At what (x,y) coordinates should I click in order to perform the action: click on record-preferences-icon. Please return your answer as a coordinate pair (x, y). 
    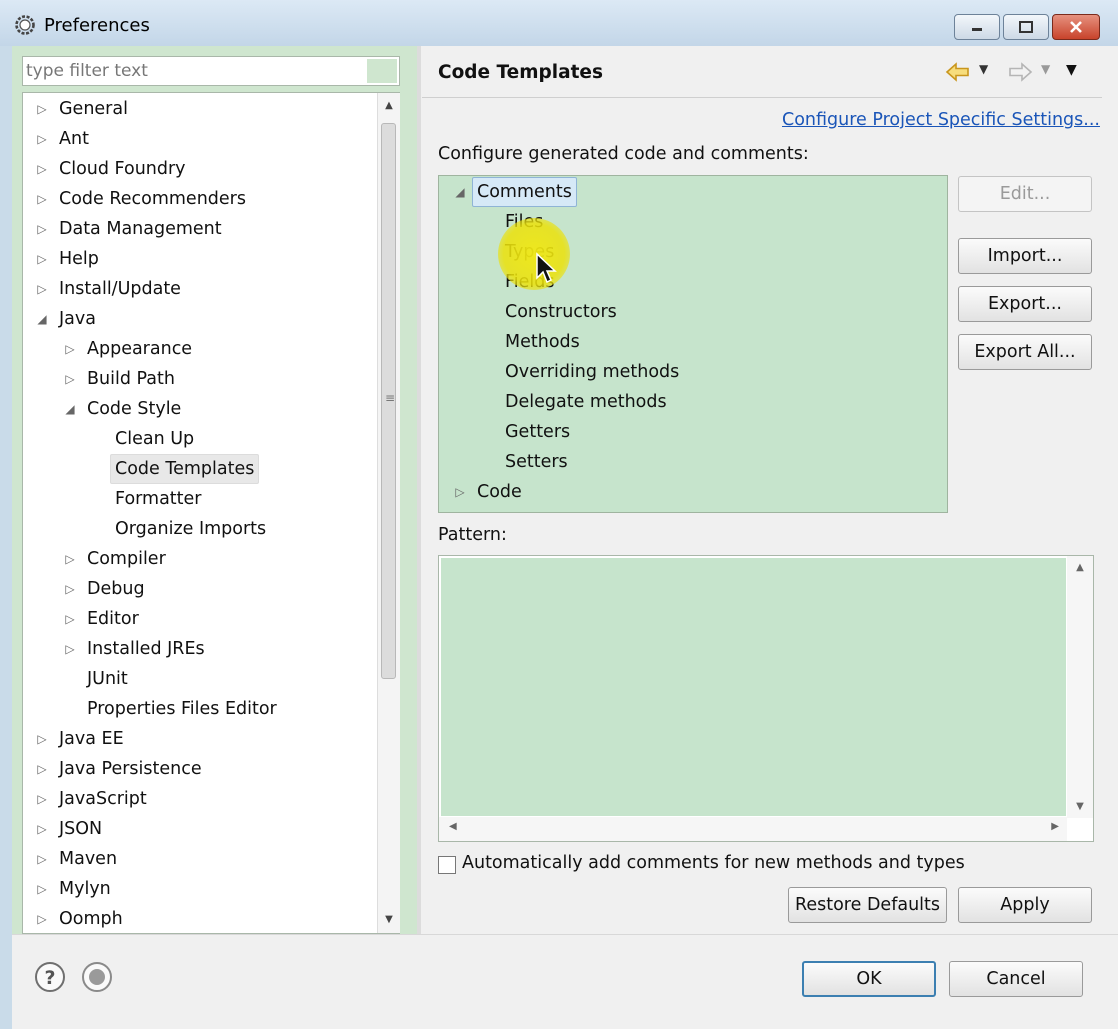
    Looking at the image, I should click on (97, 977).